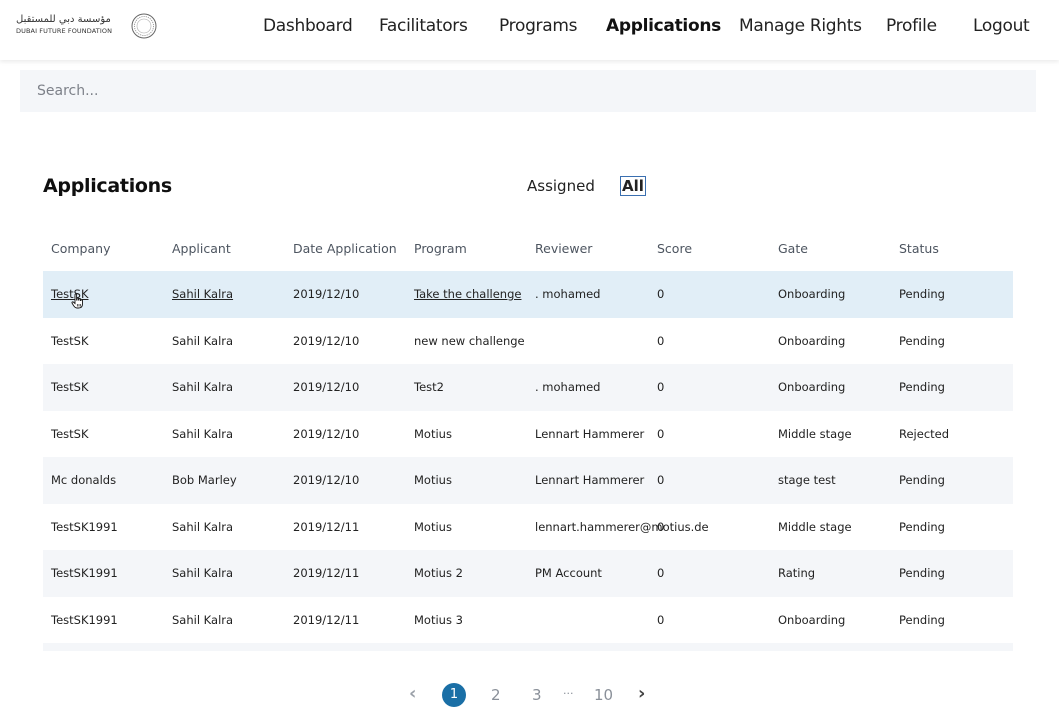 The width and height of the screenshot is (1059, 711). I want to click on pagination: ‹ 1 2 3 ··· 10 ›, so click(529, 696).